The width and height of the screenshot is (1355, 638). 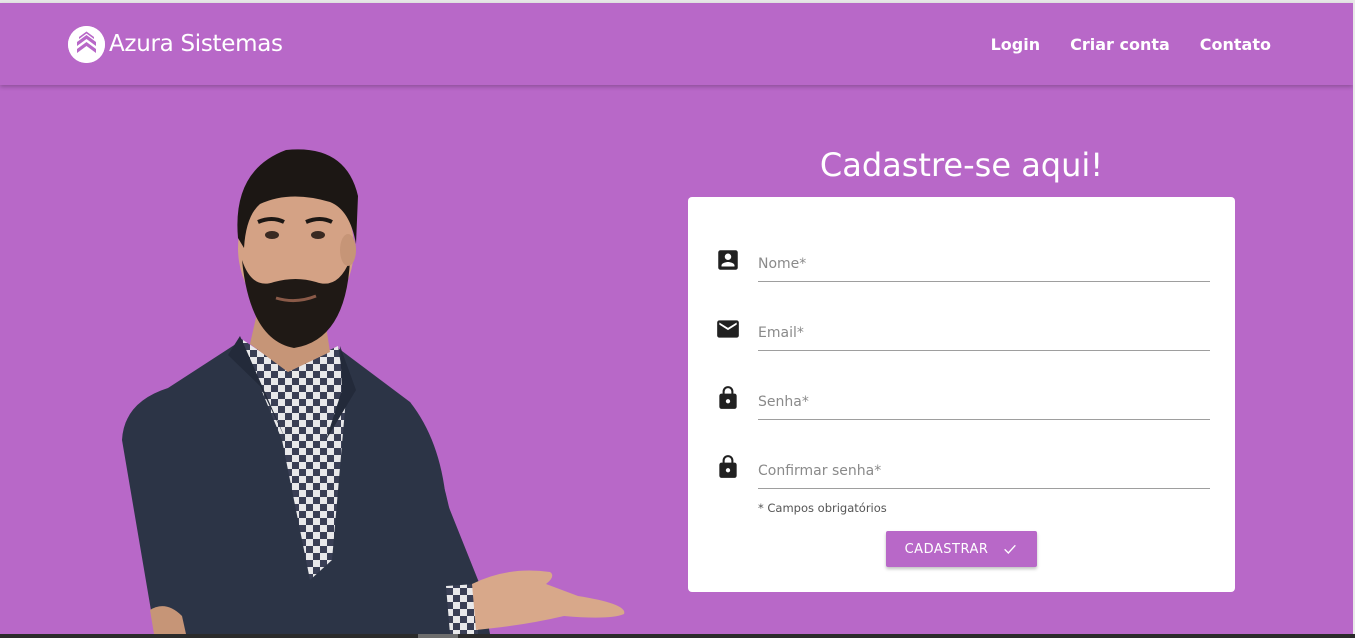 I want to click on account-box-icon, so click(x=728, y=260).